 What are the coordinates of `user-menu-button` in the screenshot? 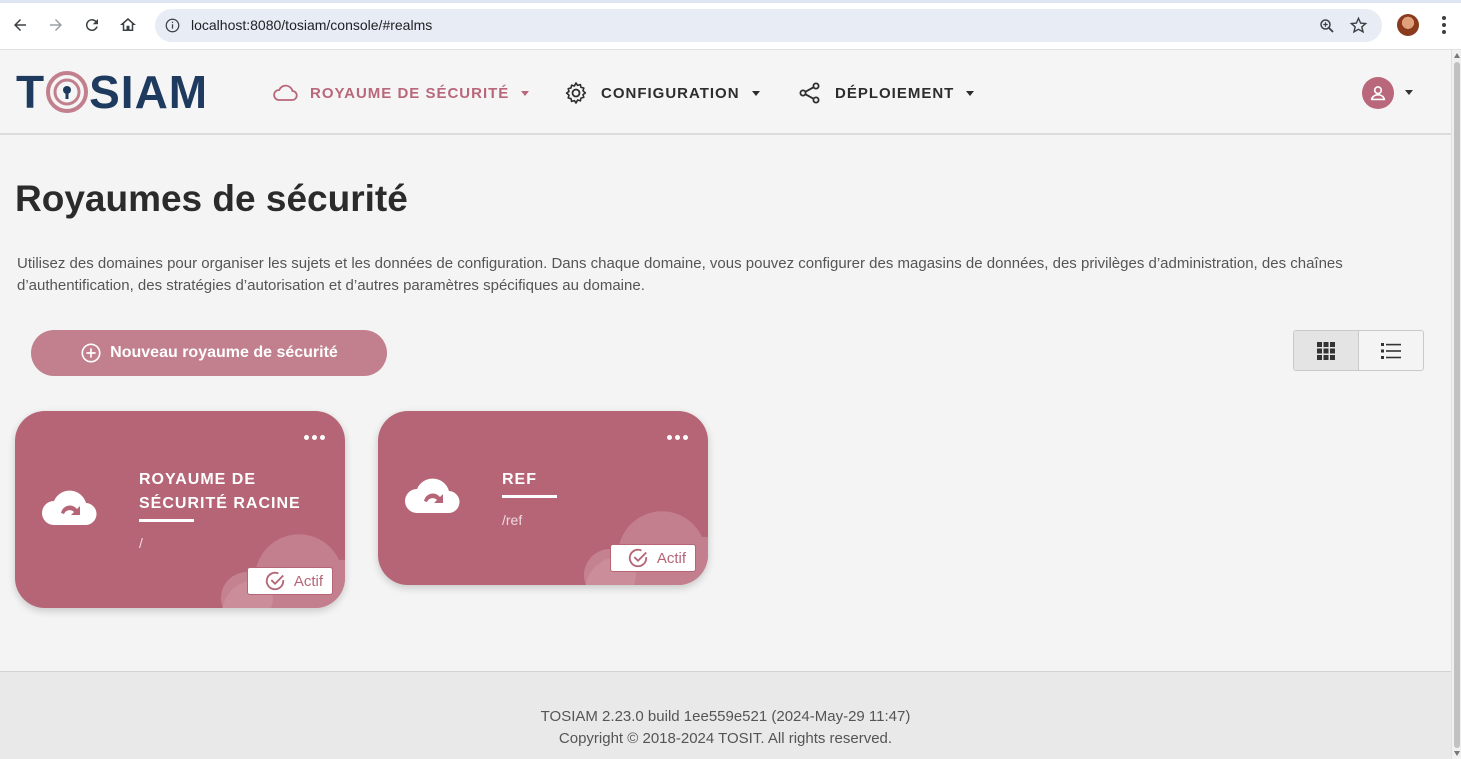 It's located at (1378, 93).